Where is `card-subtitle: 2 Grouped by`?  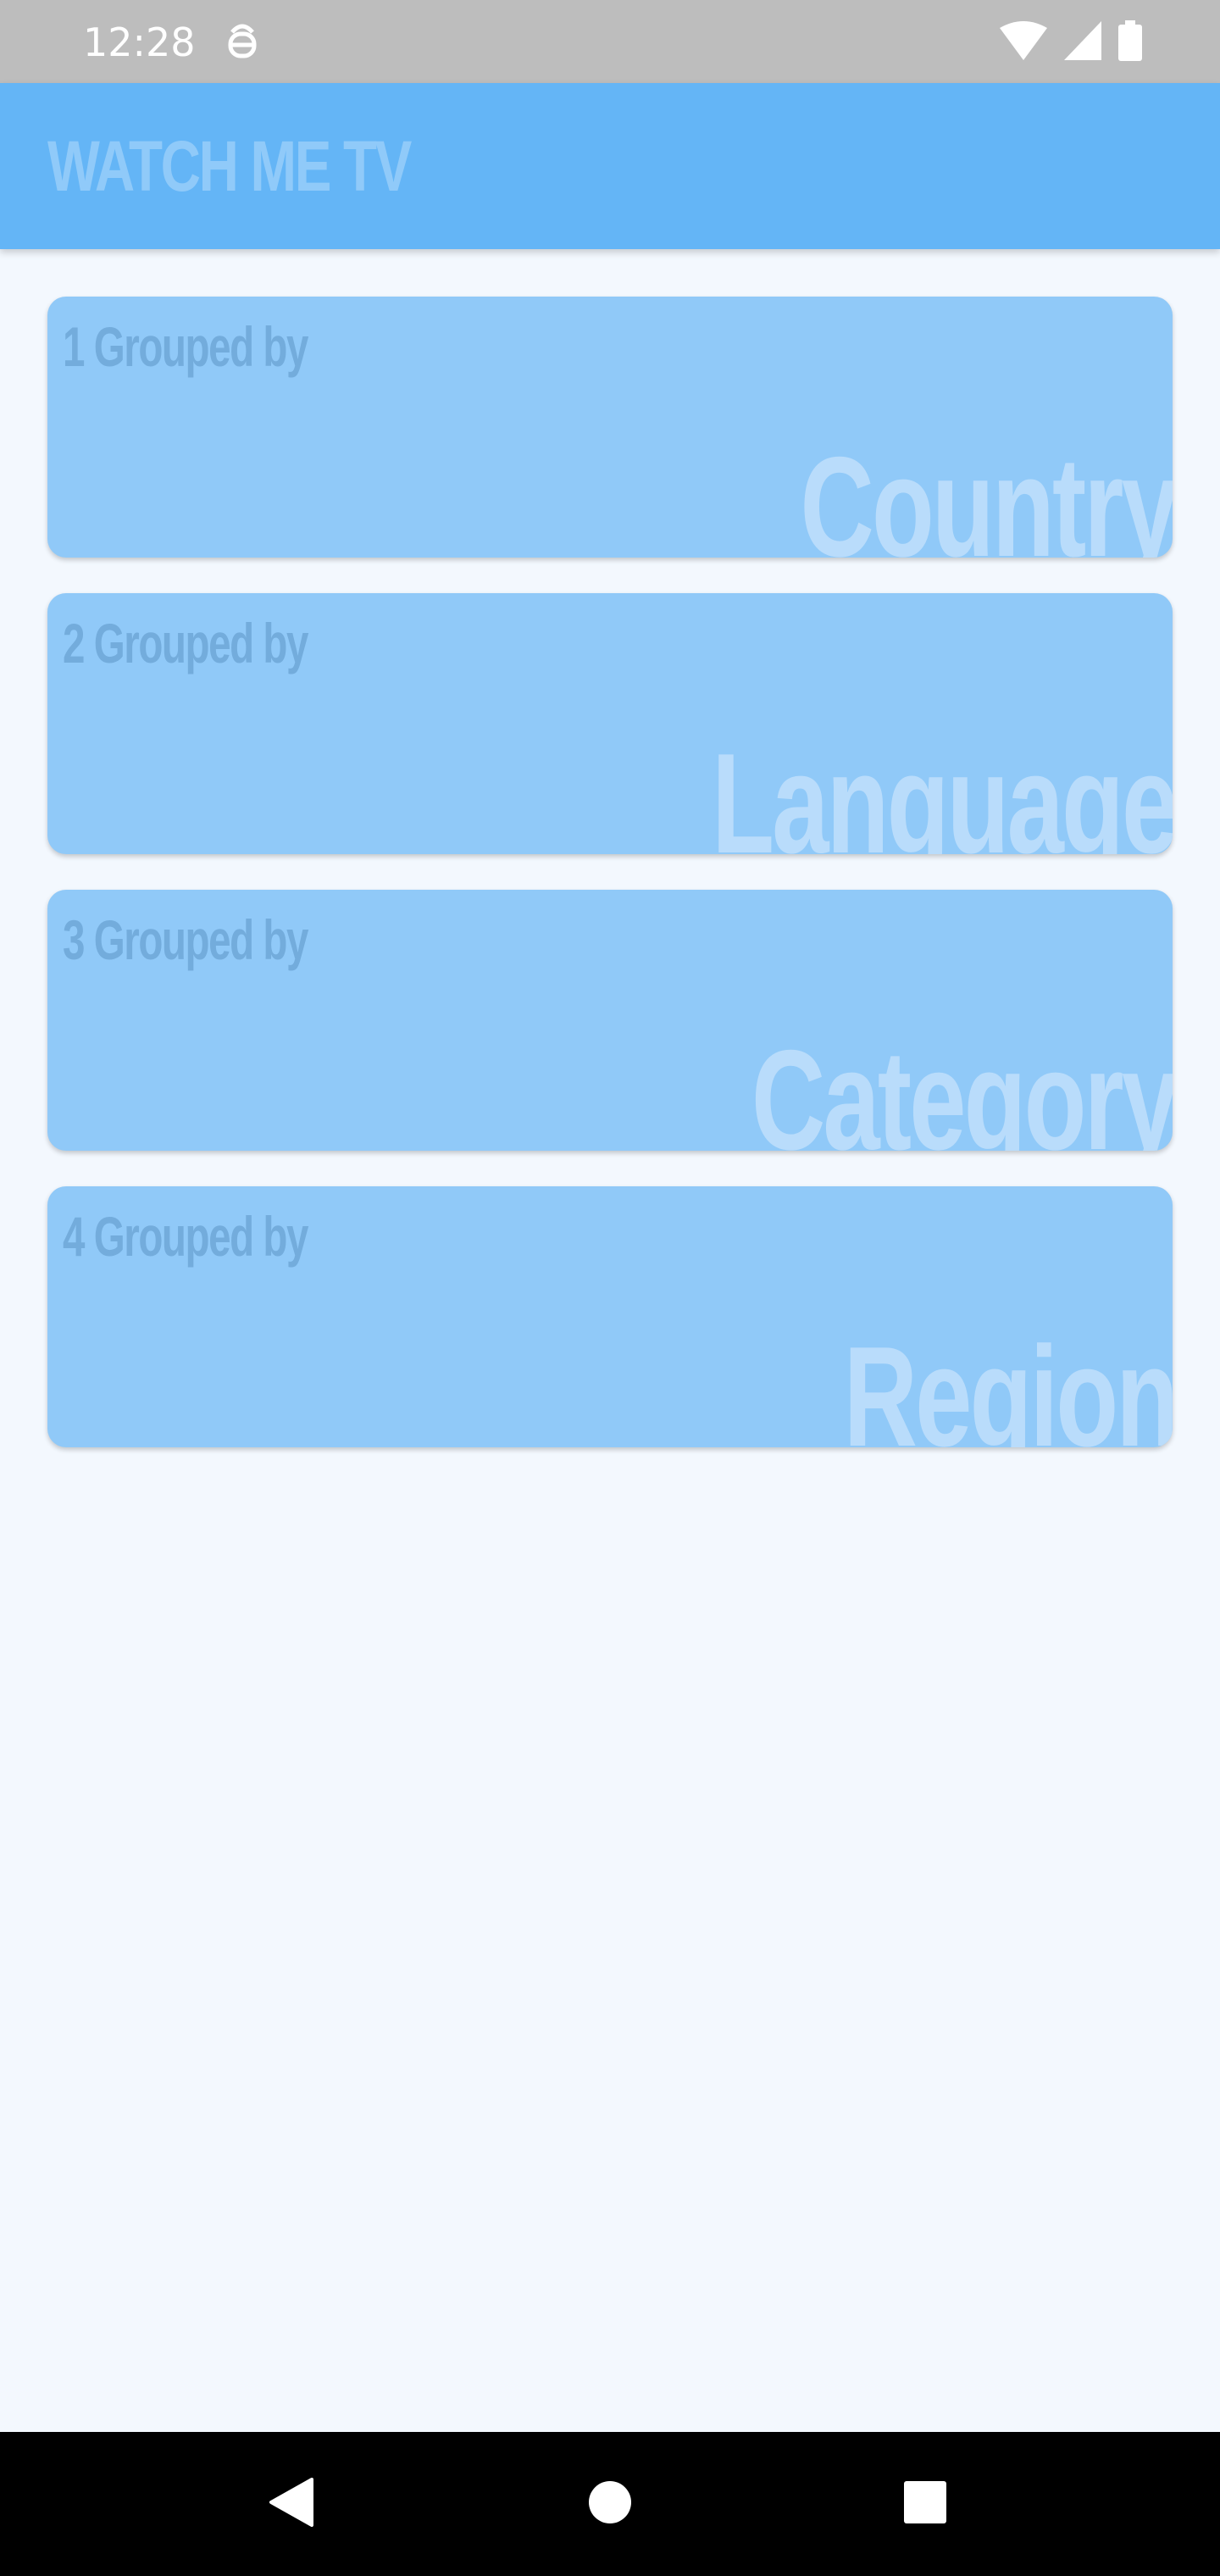
card-subtitle: 2 Grouped by is located at coordinates (185, 643).